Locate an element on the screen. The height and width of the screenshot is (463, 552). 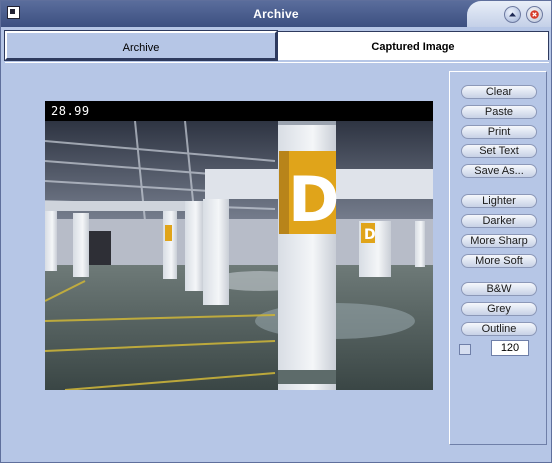
minimize-button is located at coordinates (512, 14).